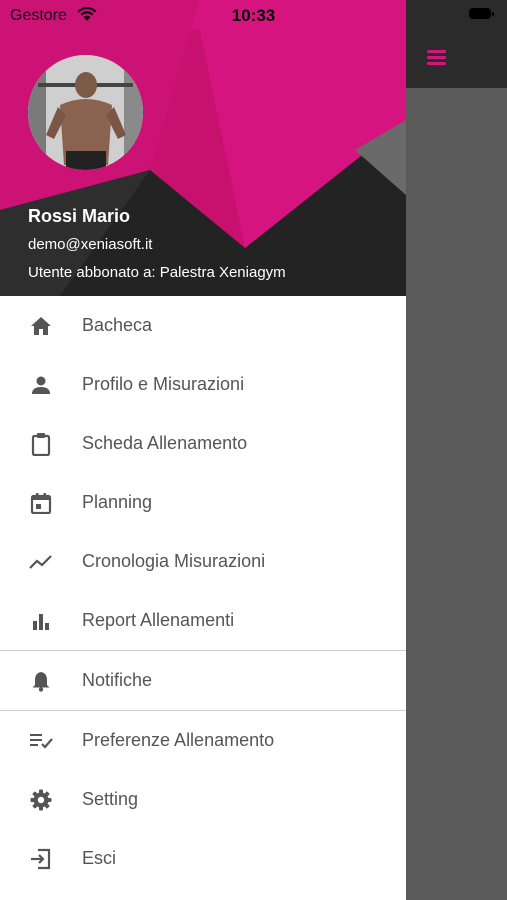 The height and width of the screenshot is (900, 507). What do you see at coordinates (165, 443) in the screenshot?
I see `menu-item-label: Scheda Allenamento` at bounding box center [165, 443].